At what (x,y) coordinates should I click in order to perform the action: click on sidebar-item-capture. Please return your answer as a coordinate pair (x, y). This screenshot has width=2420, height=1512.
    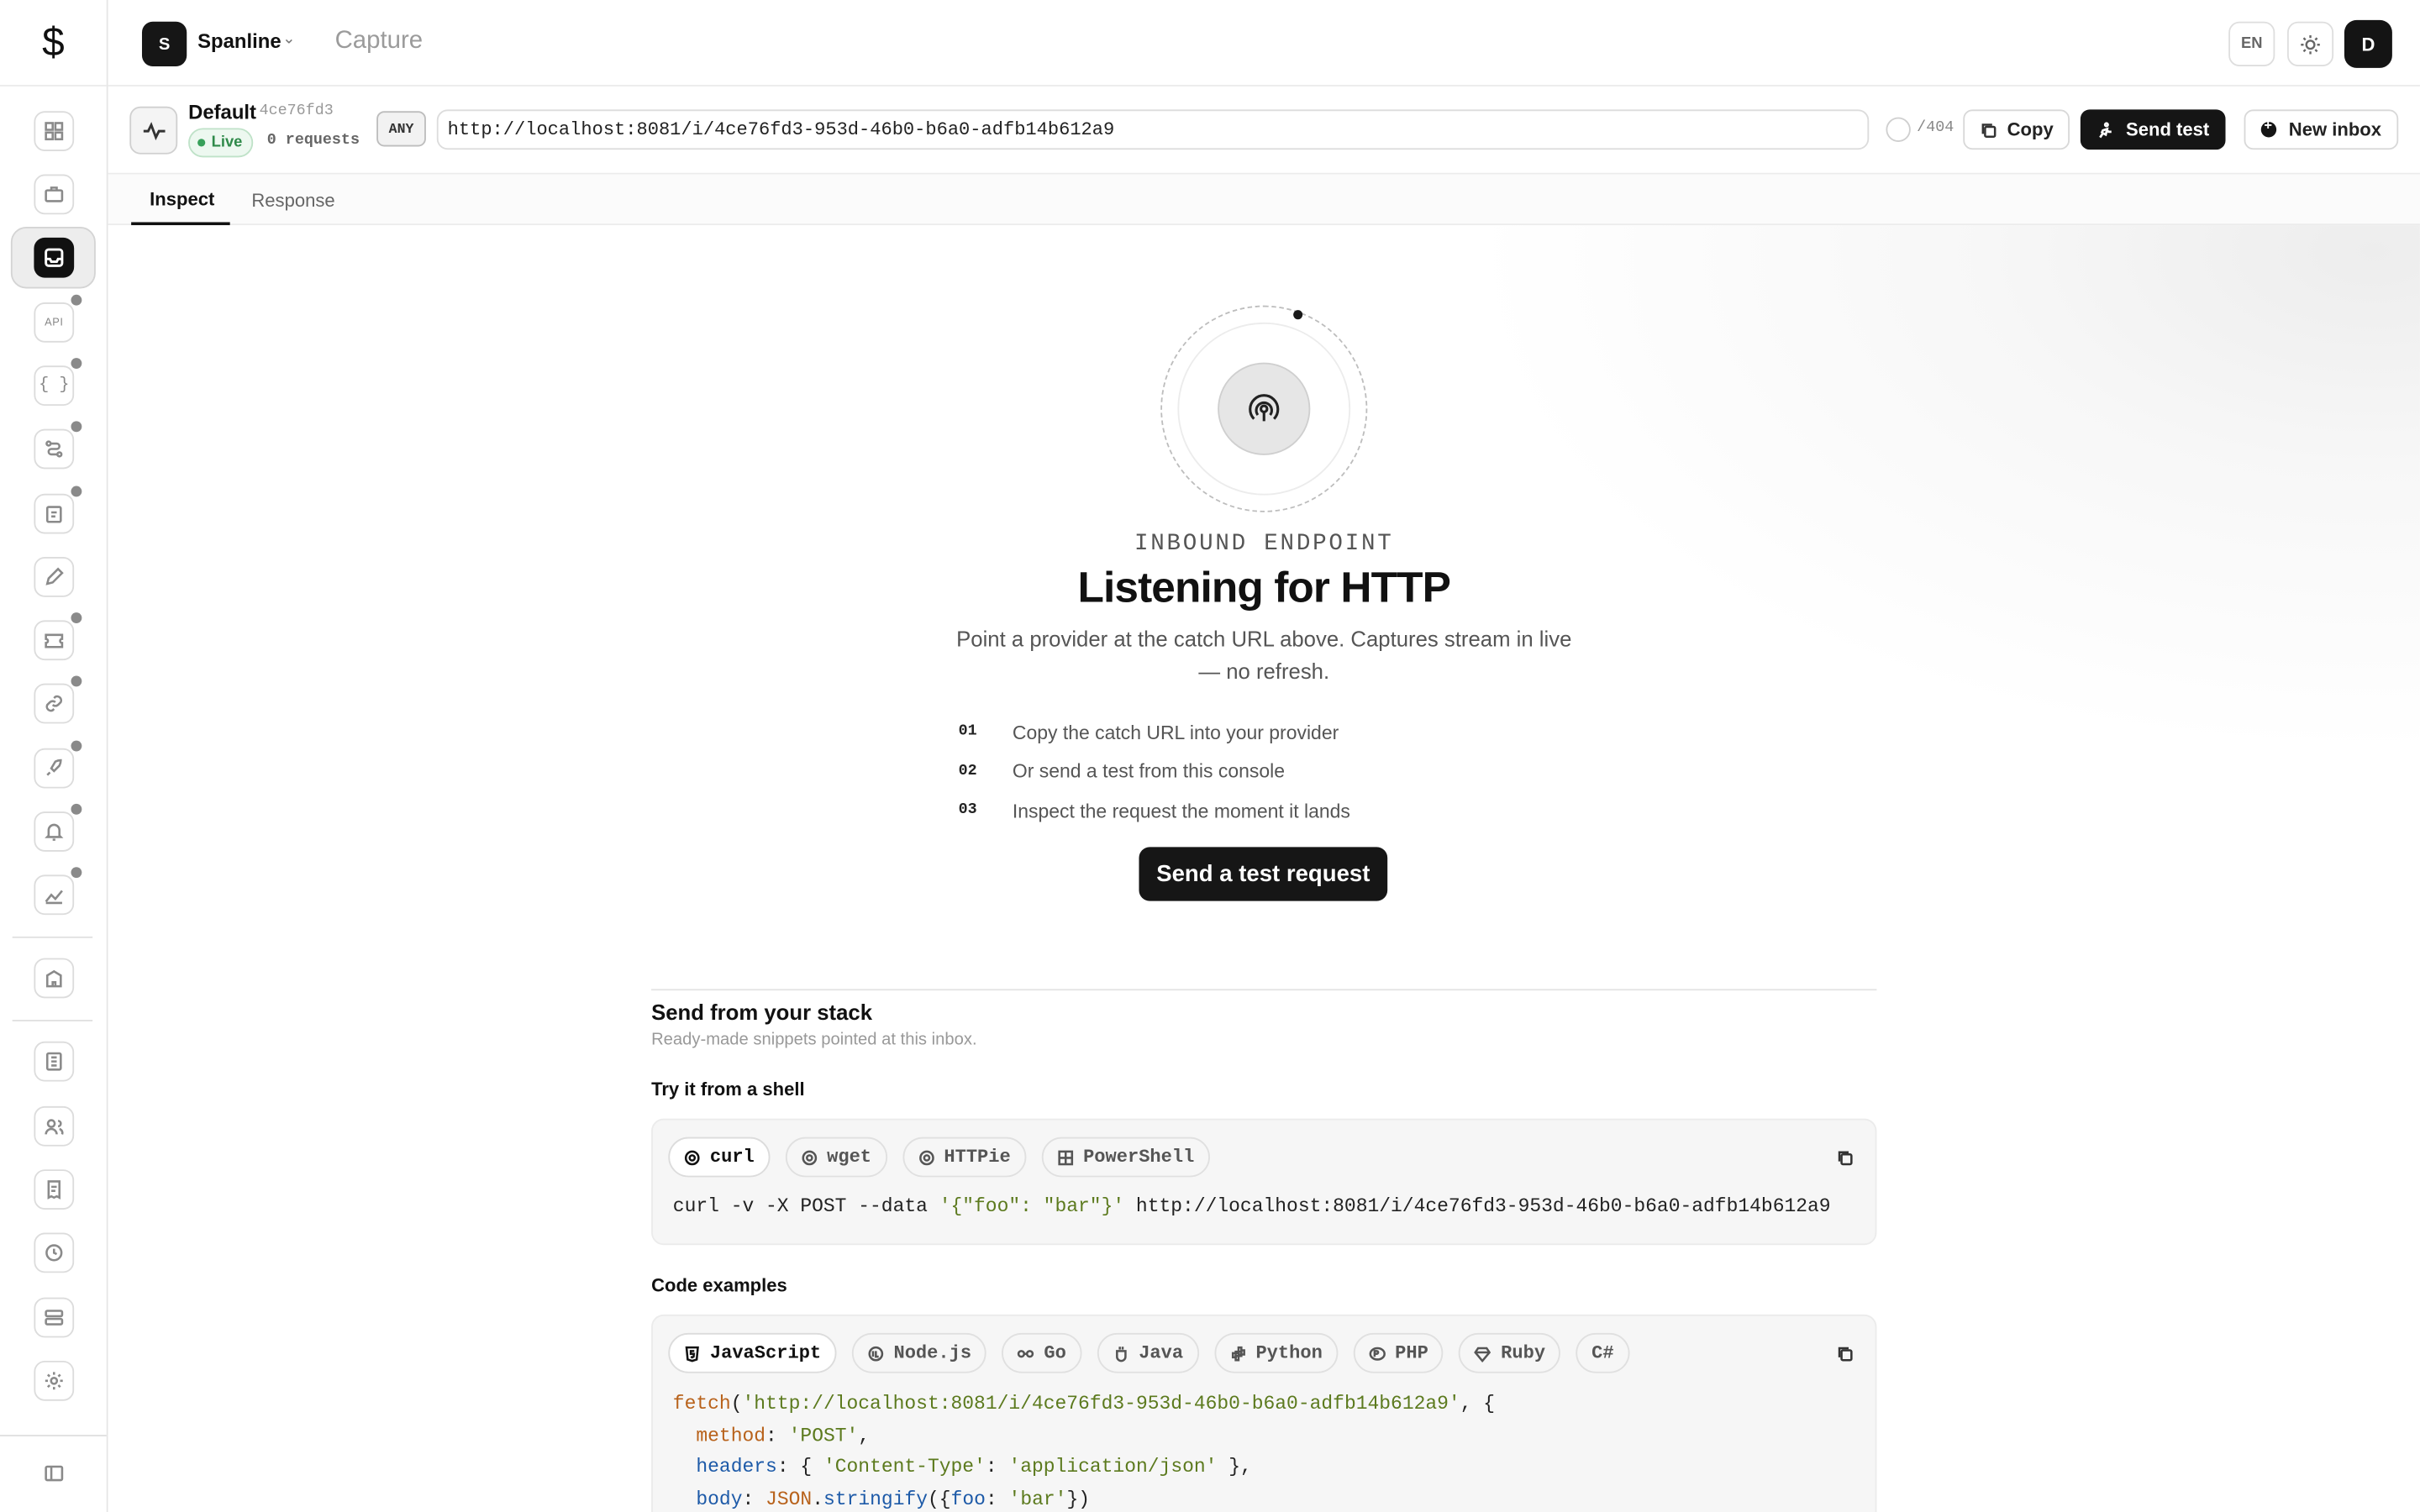
    Looking at the image, I should click on (53, 257).